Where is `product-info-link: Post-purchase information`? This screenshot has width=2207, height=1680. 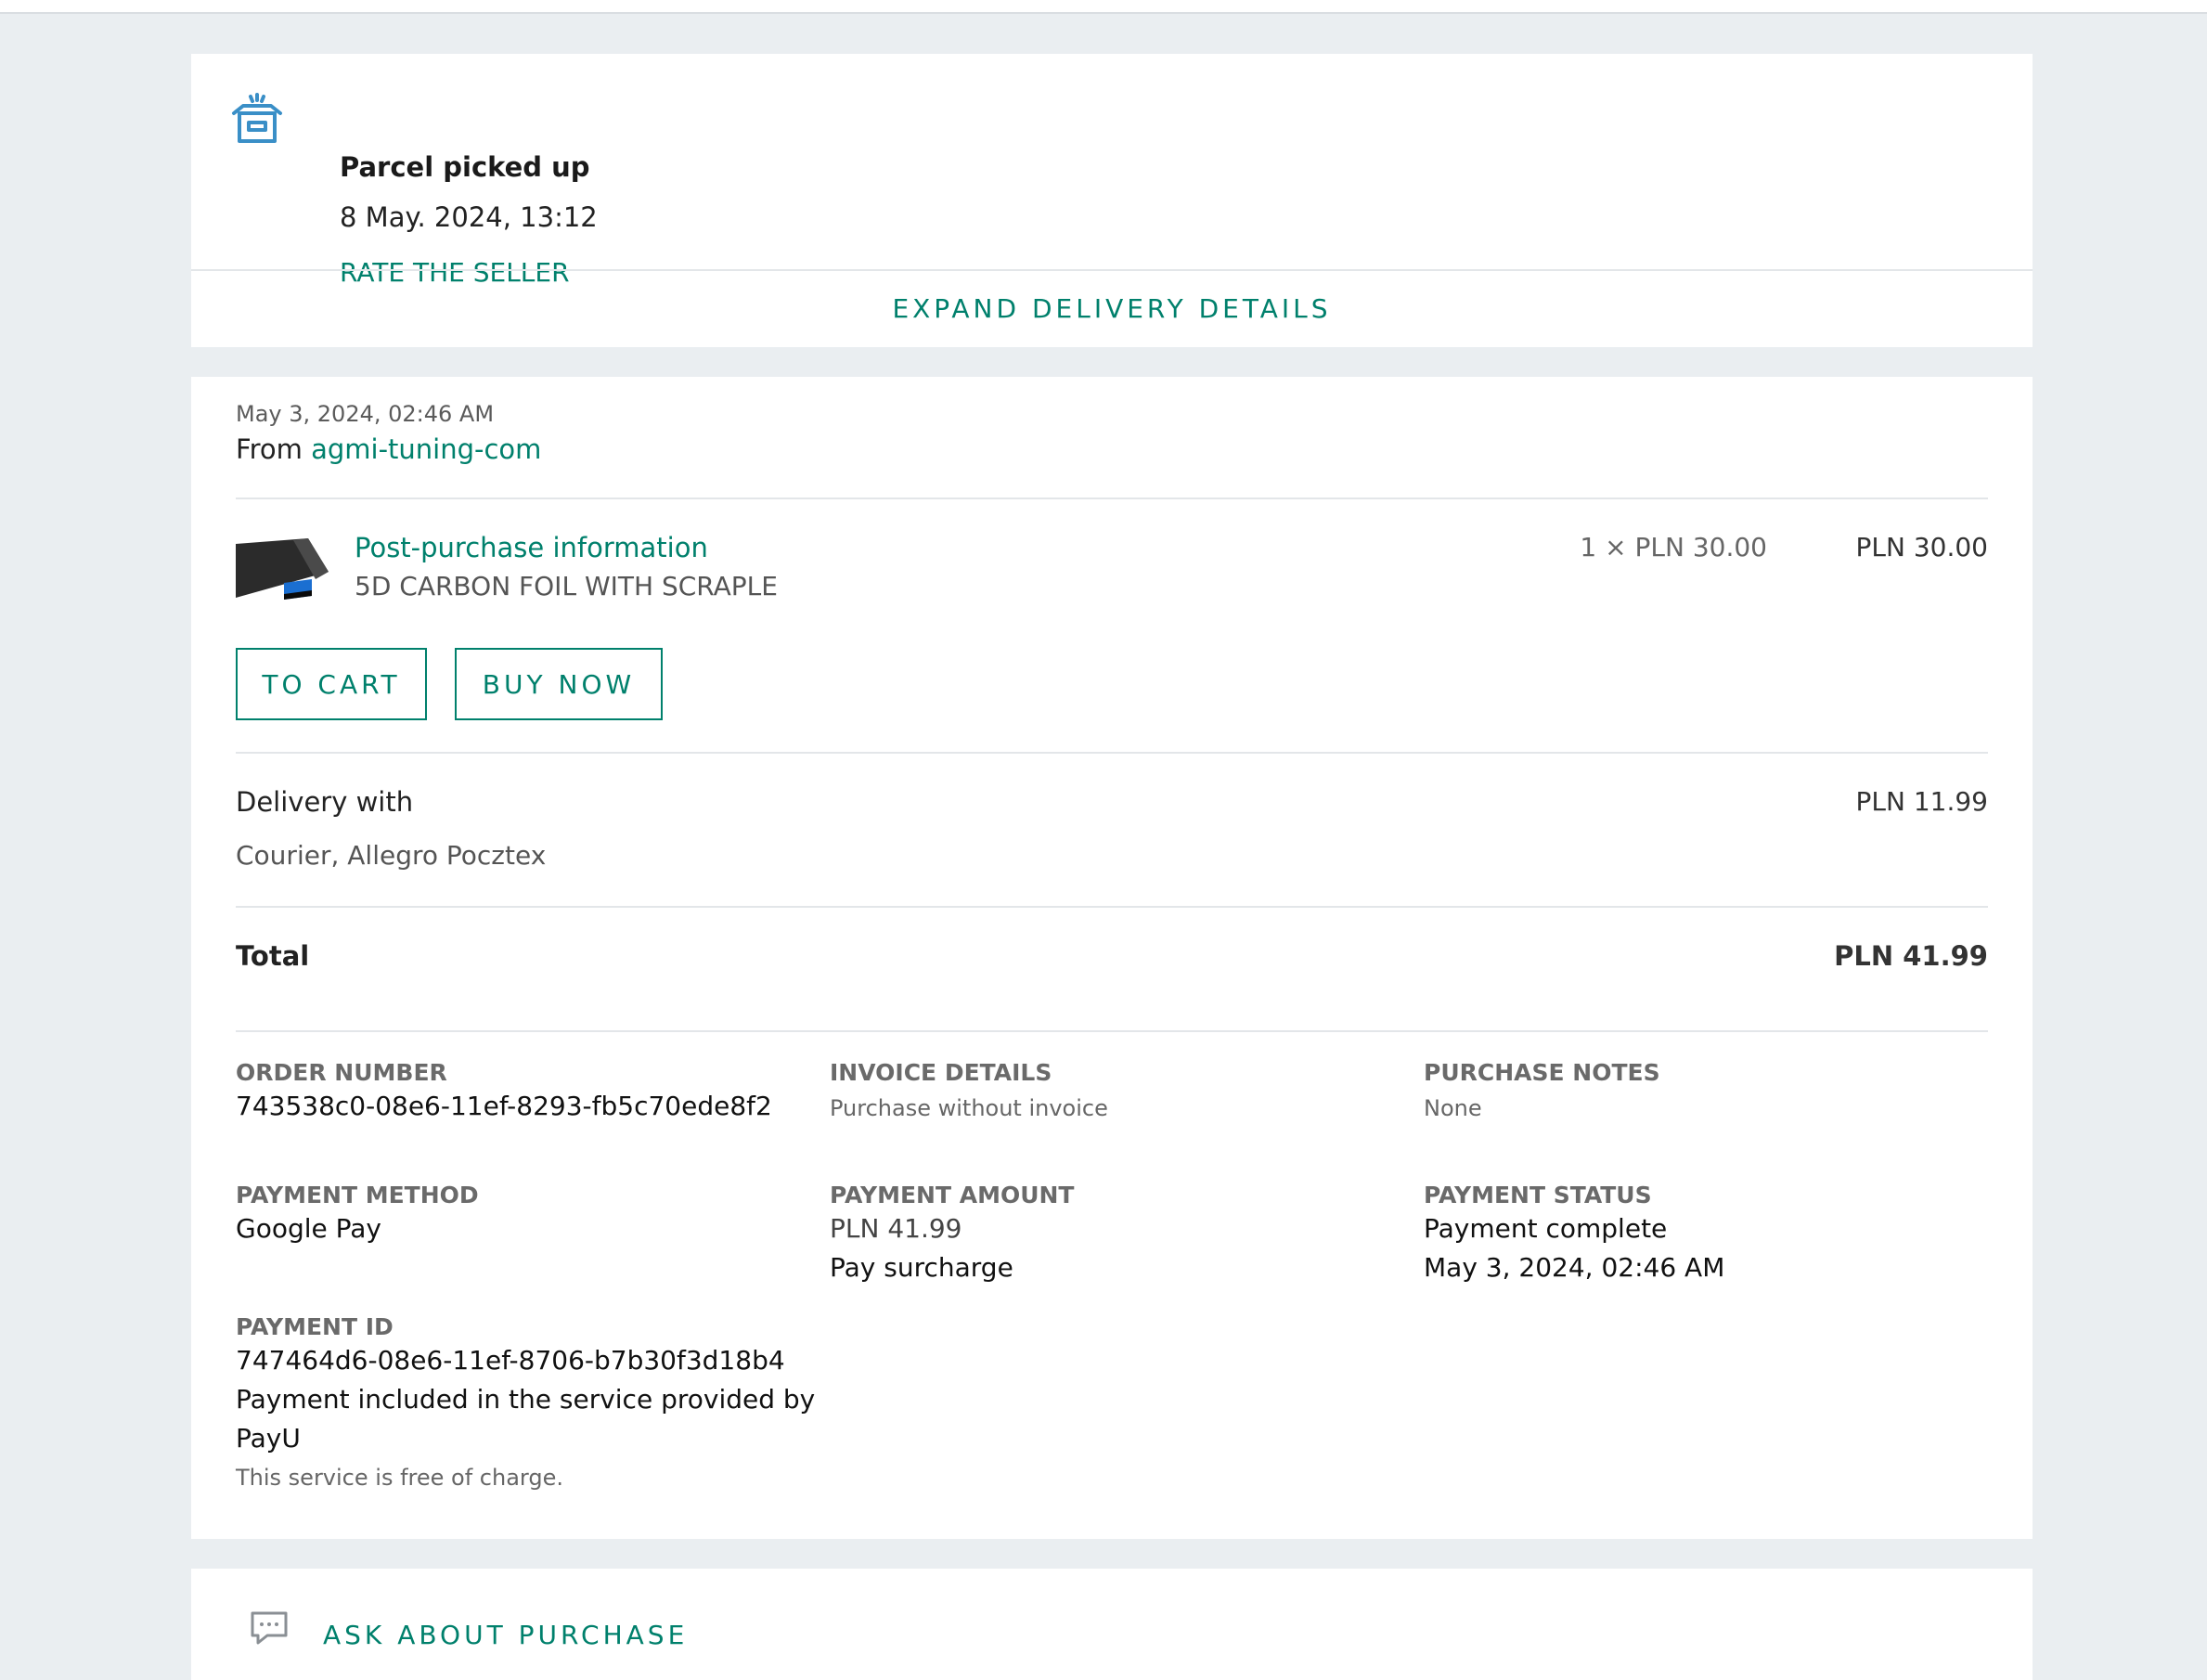
product-info-link: Post-purchase information is located at coordinates (531, 547).